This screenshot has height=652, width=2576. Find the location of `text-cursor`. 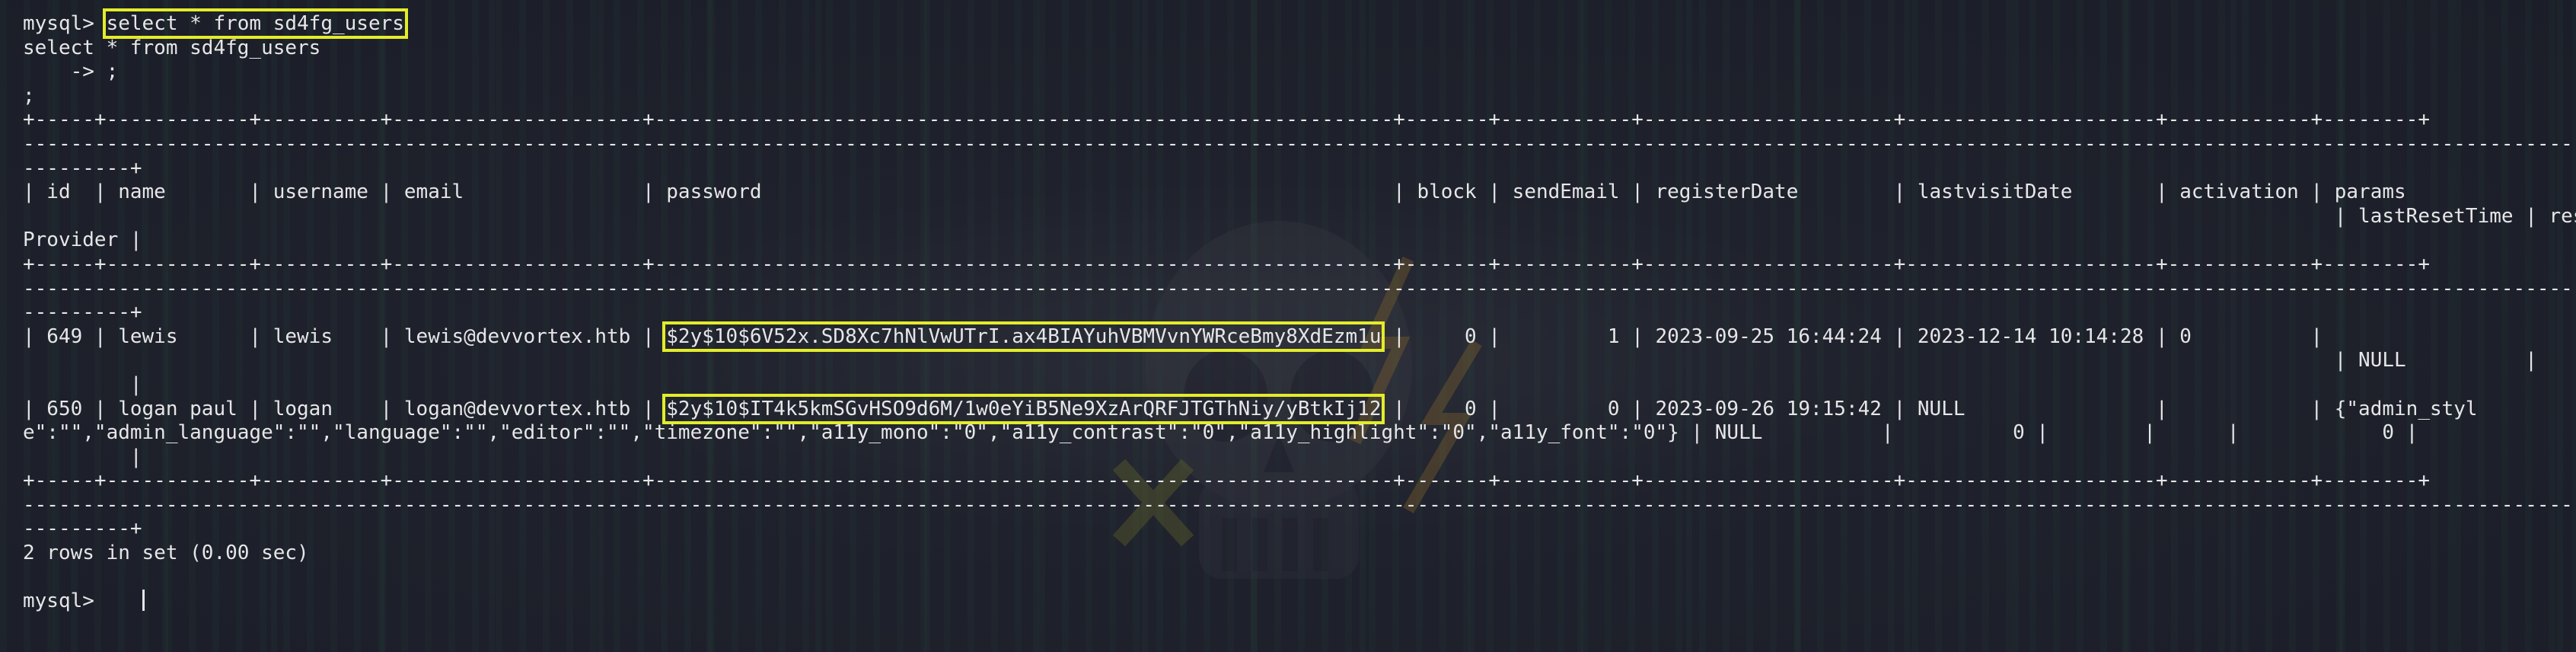

text-cursor is located at coordinates (143, 601).